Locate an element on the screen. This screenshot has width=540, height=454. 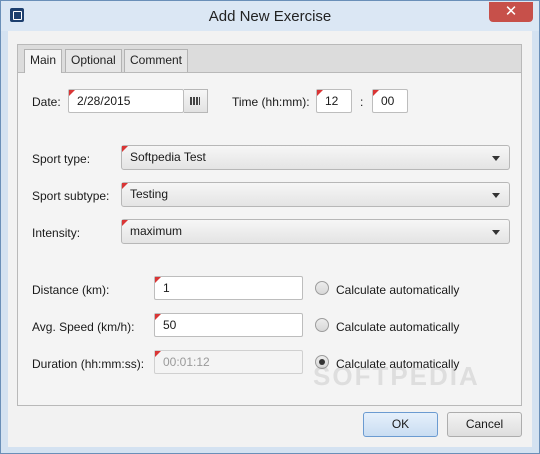
distance-field: 1 is located at coordinates (228, 288).